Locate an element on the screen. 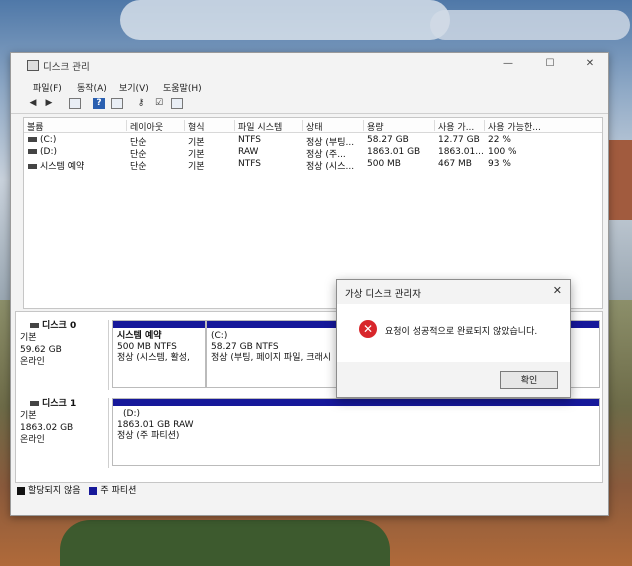  menu-bar: 파일(F) 동작(A) 보기(V) 도움말(H) is located at coordinates (309, 87).